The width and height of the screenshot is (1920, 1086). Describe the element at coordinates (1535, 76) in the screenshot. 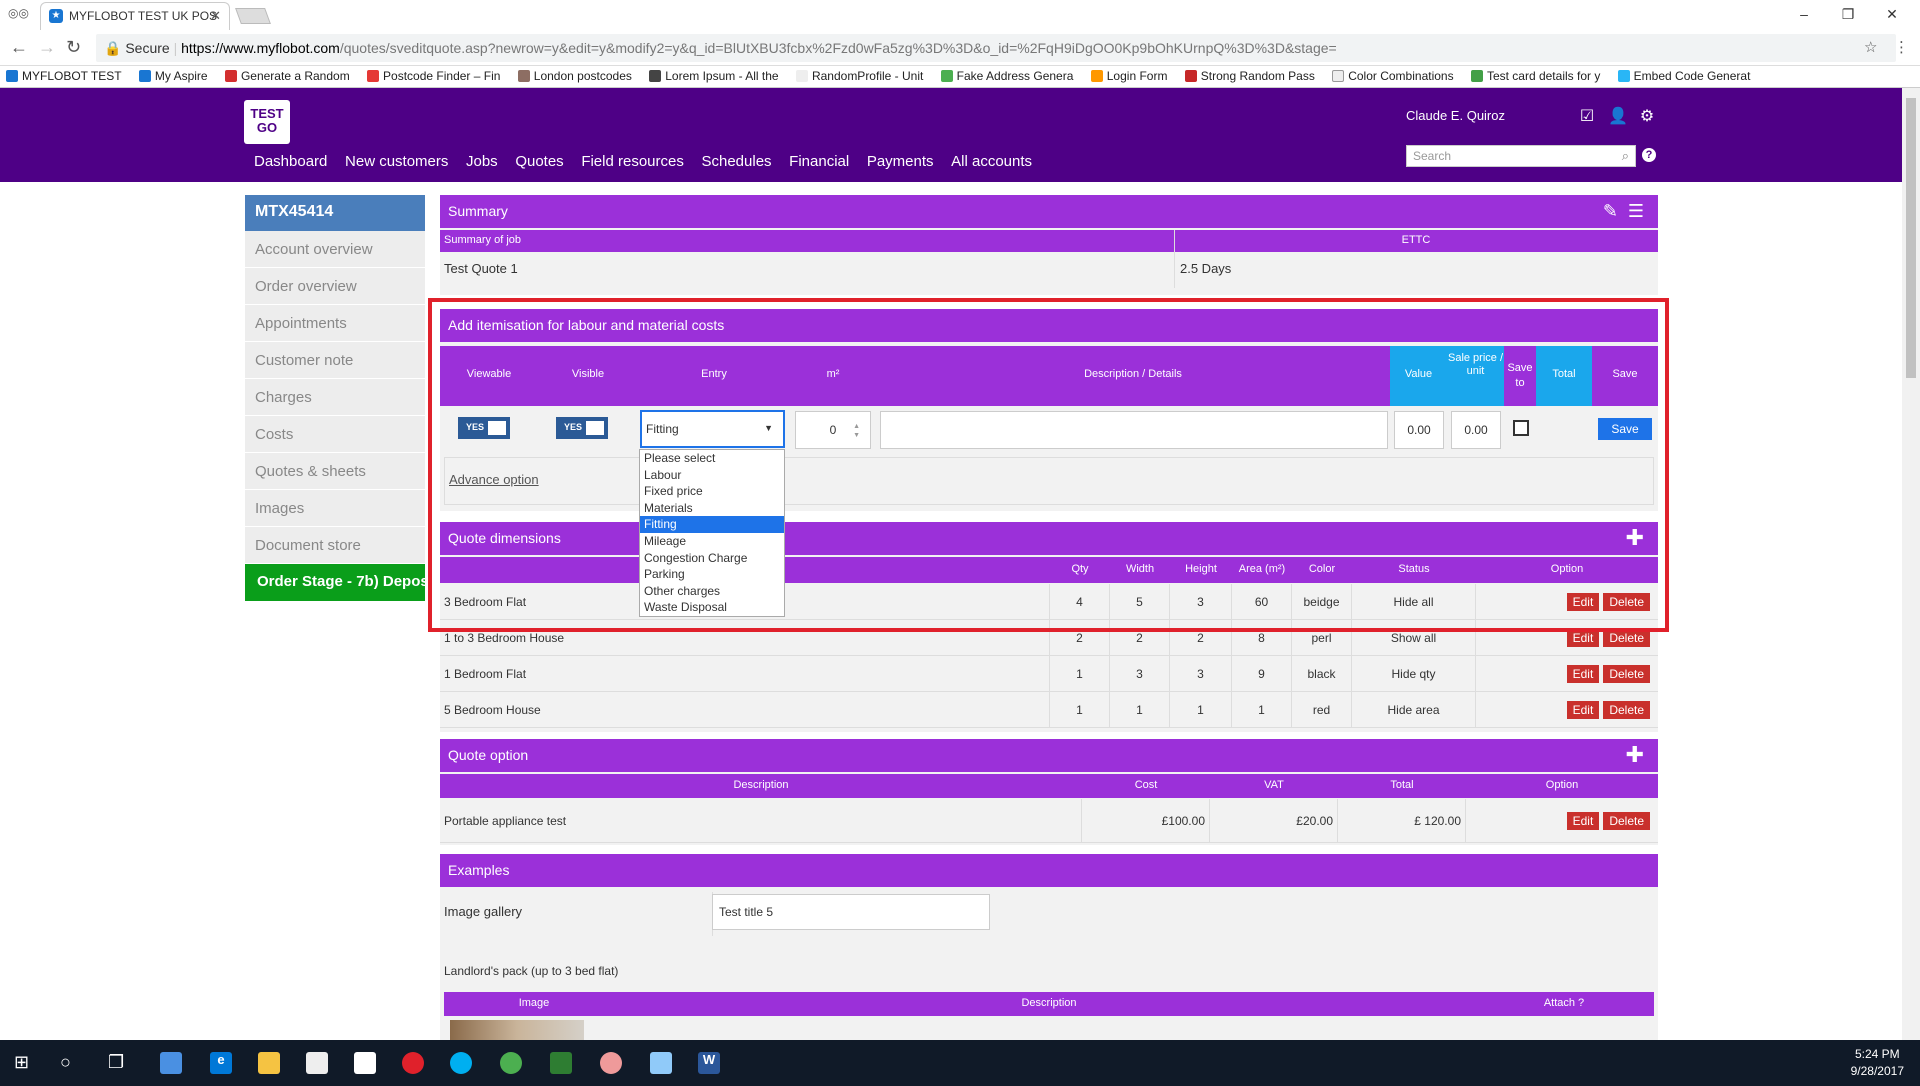

I see `bookmark-item: Test card details for y` at that location.